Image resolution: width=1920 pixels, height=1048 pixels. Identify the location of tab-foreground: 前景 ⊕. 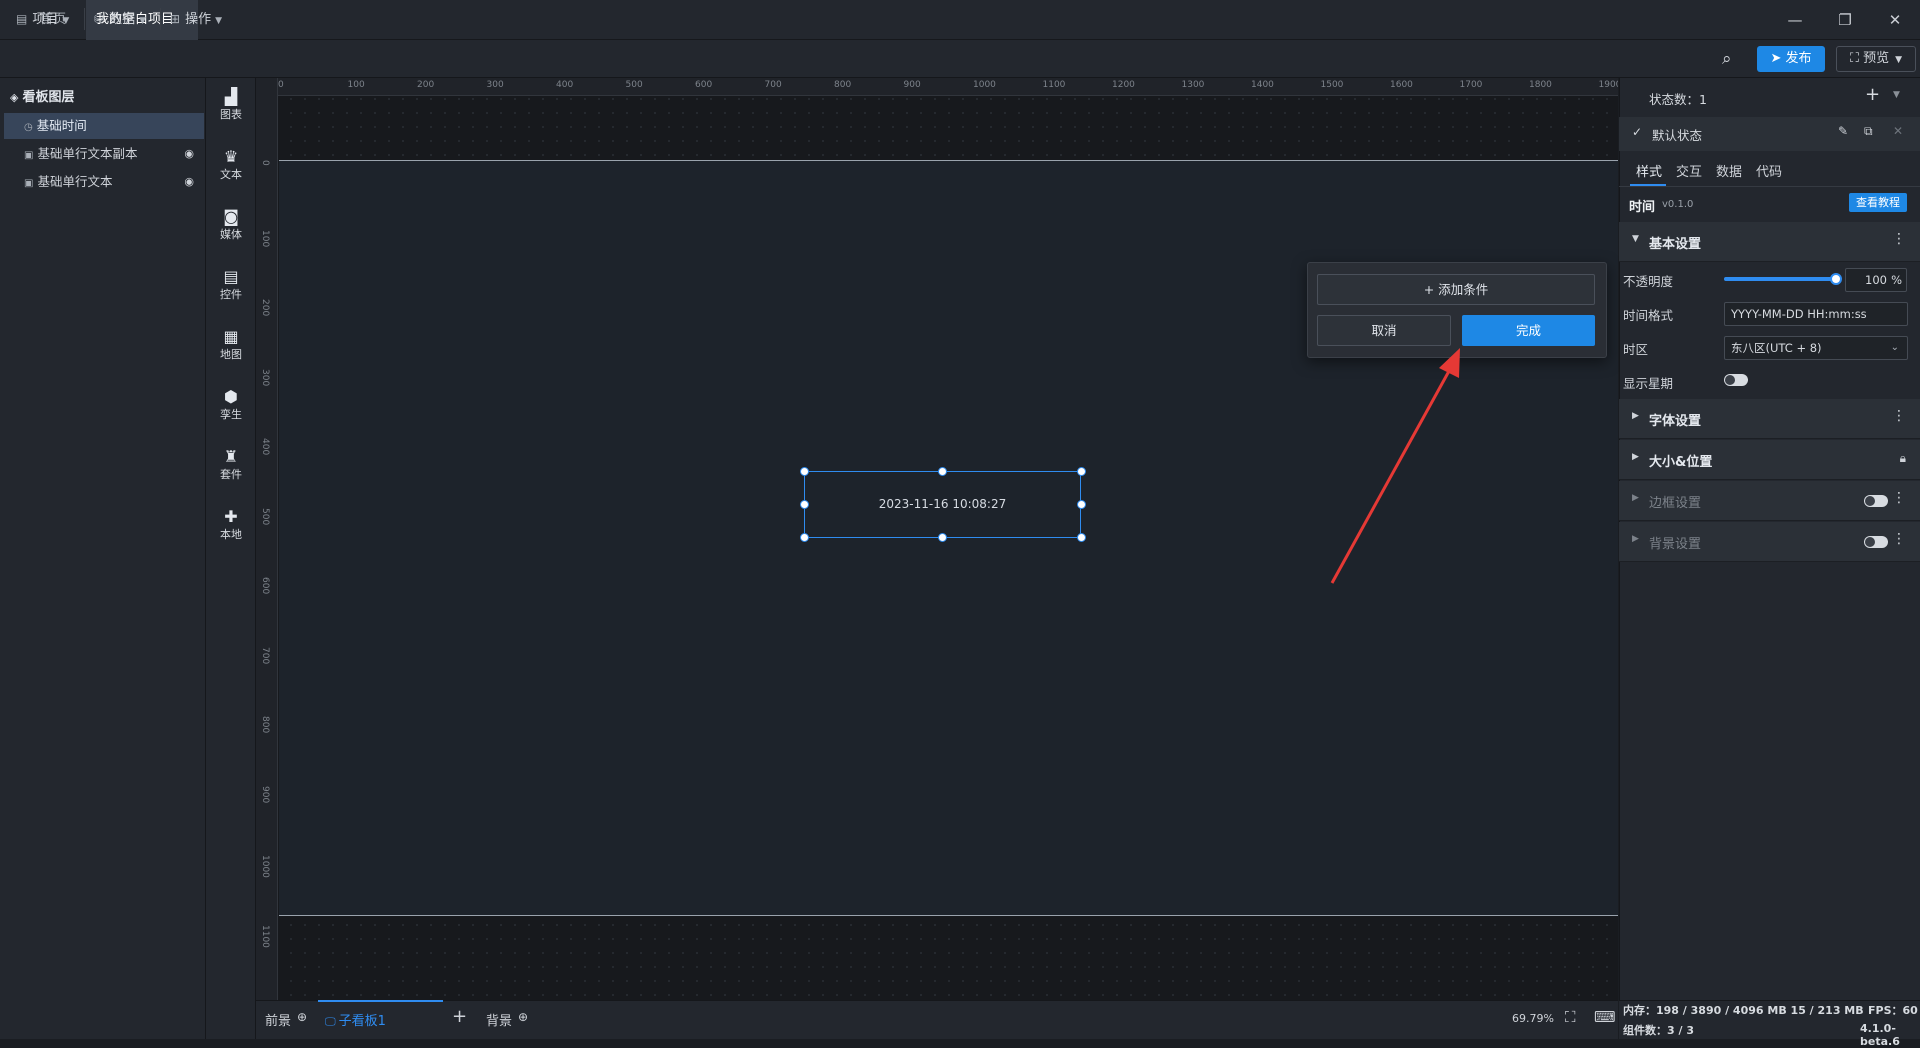
(286, 1019).